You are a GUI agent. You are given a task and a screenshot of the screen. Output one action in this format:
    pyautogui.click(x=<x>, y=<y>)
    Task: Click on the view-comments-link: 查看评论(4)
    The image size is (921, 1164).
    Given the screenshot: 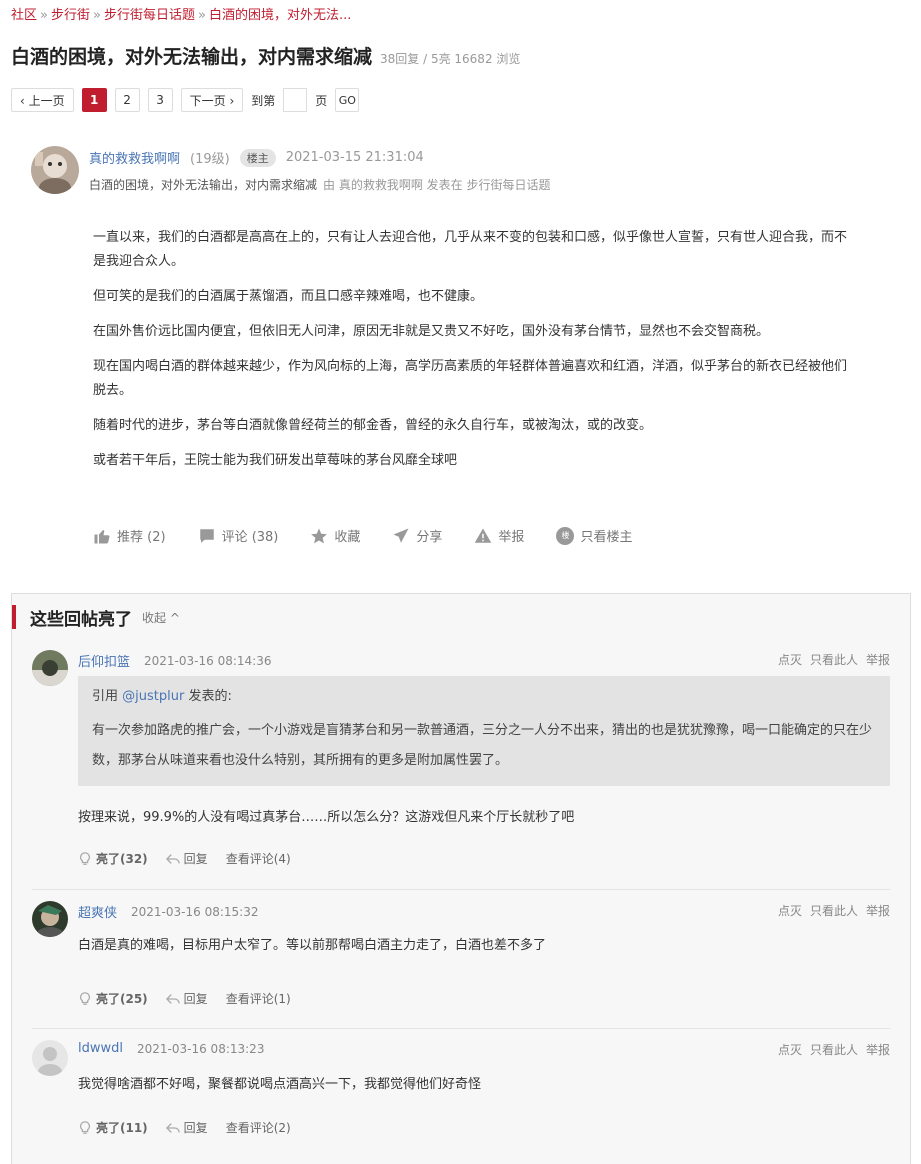 What is the action you would take?
    pyautogui.click(x=258, y=858)
    